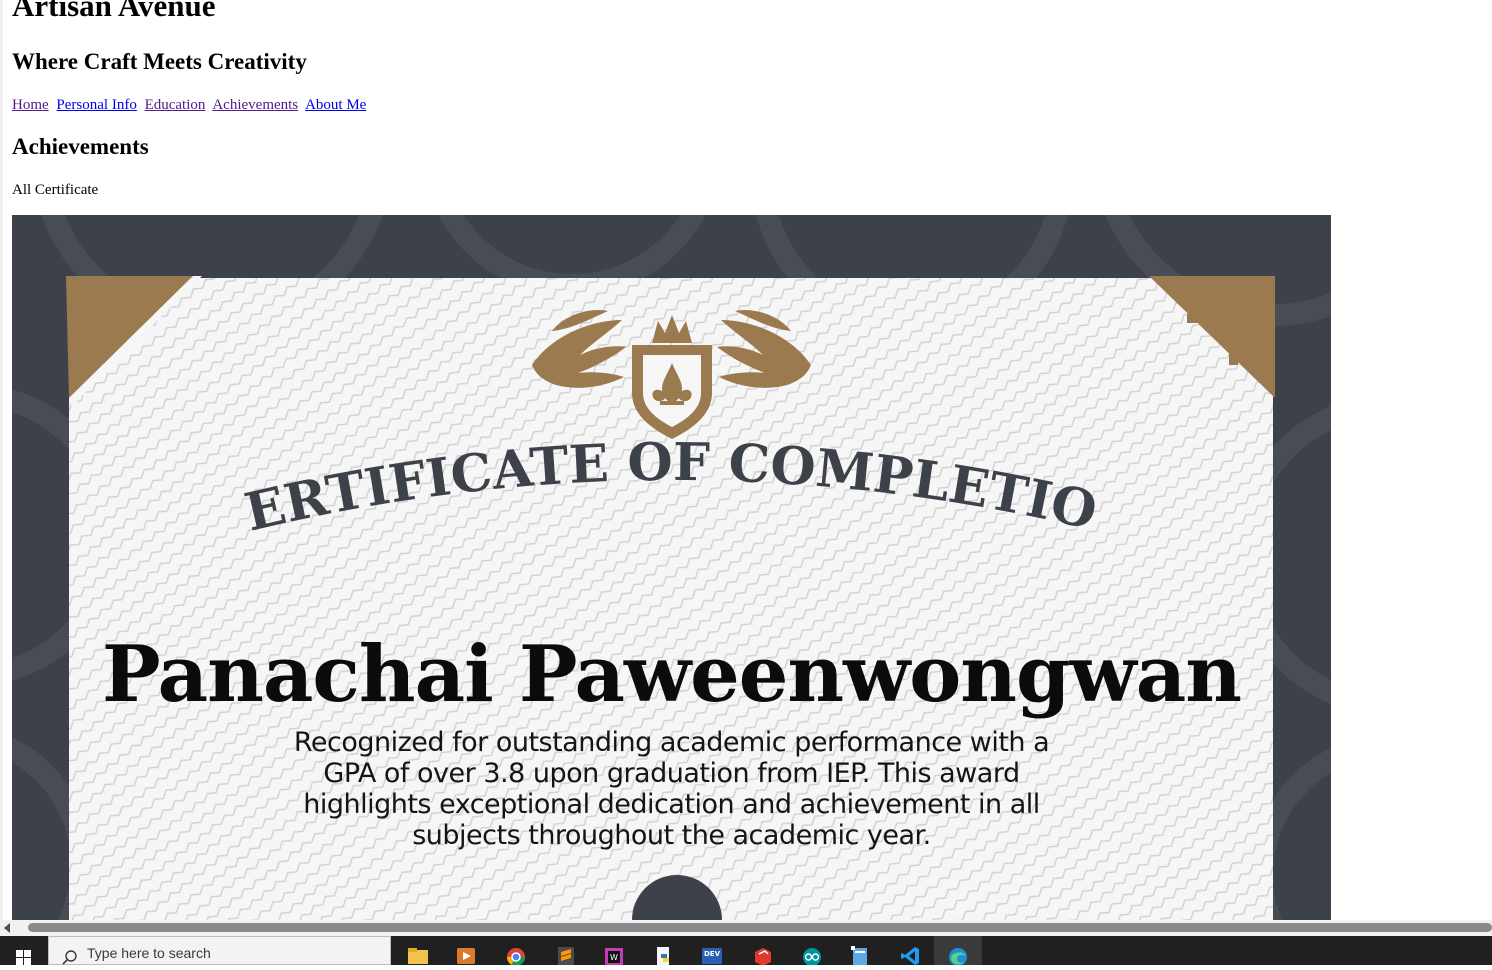 This screenshot has width=1492, height=970. I want to click on taskbar-app-chrome, so click(516, 950).